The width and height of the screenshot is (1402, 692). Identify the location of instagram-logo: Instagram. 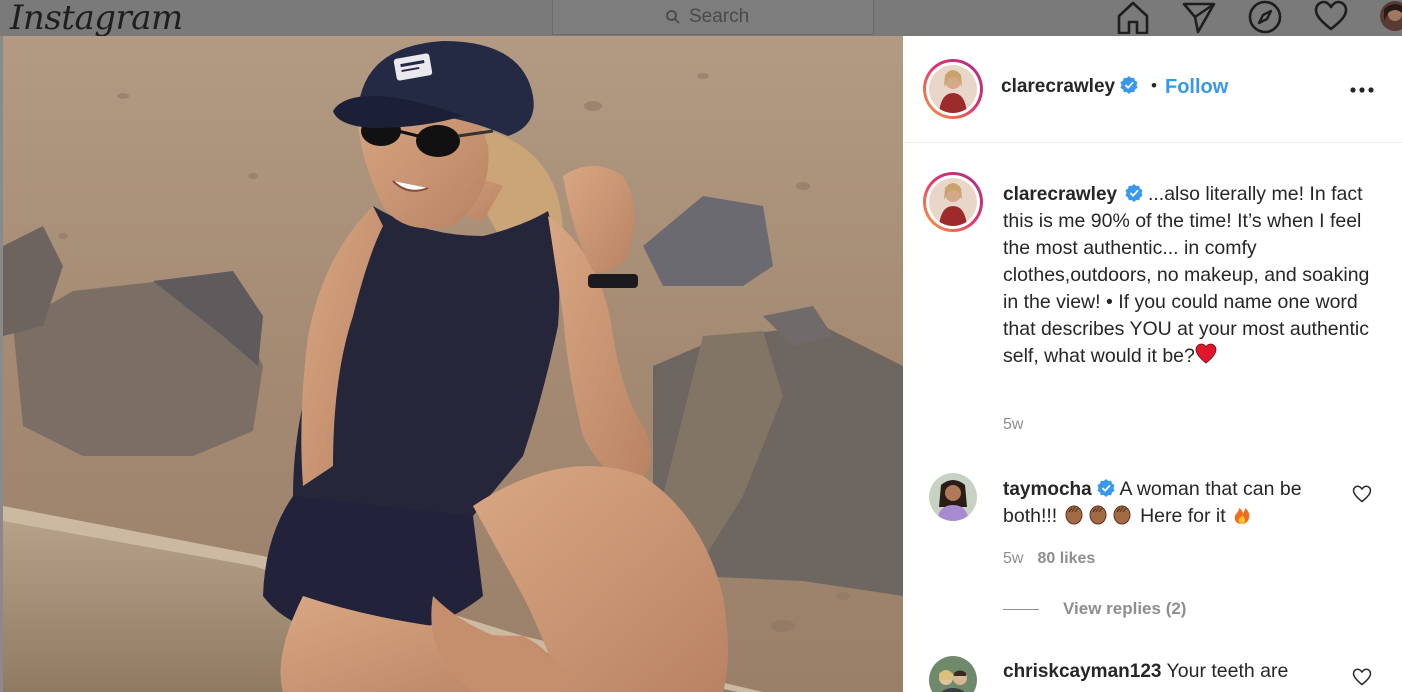
(96, 19).